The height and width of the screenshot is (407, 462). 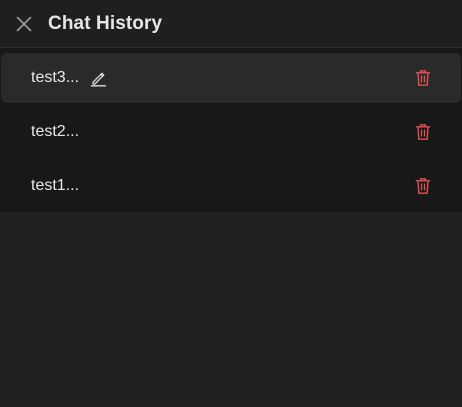 I want to click on panel-header: Chat History, so click(x=231, y=24).